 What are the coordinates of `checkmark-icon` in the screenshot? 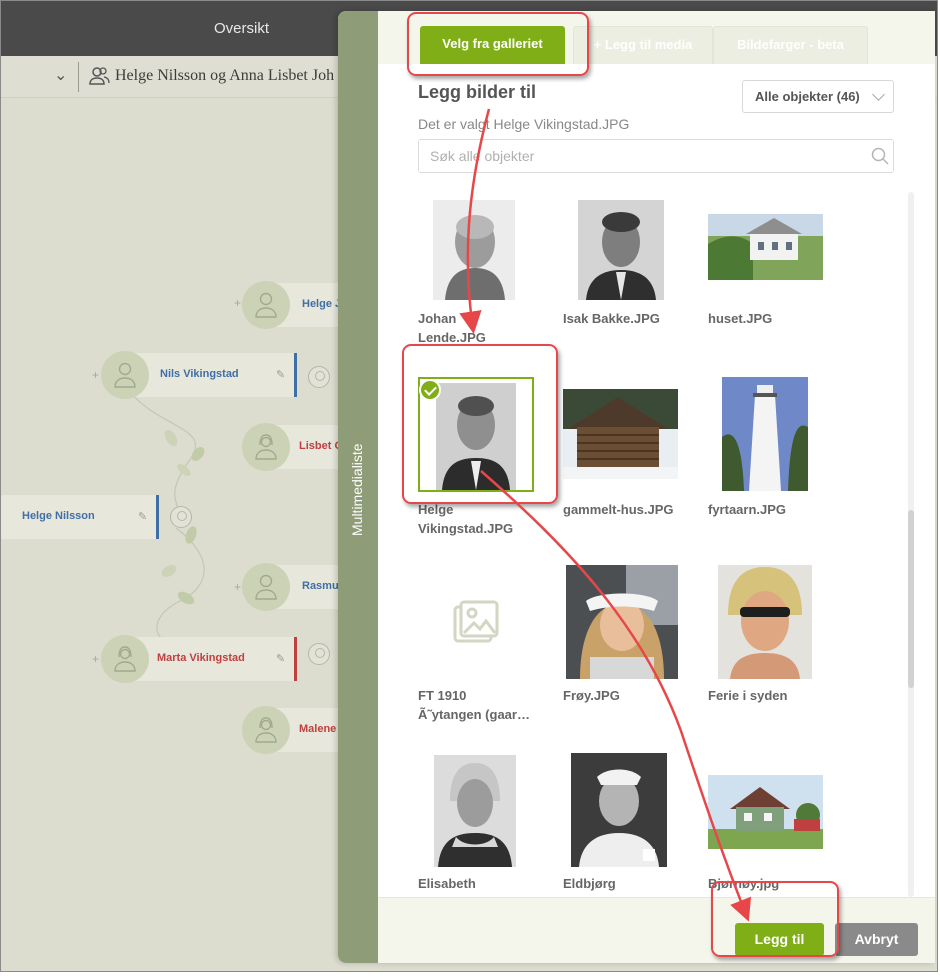 It's located at (430, 390).